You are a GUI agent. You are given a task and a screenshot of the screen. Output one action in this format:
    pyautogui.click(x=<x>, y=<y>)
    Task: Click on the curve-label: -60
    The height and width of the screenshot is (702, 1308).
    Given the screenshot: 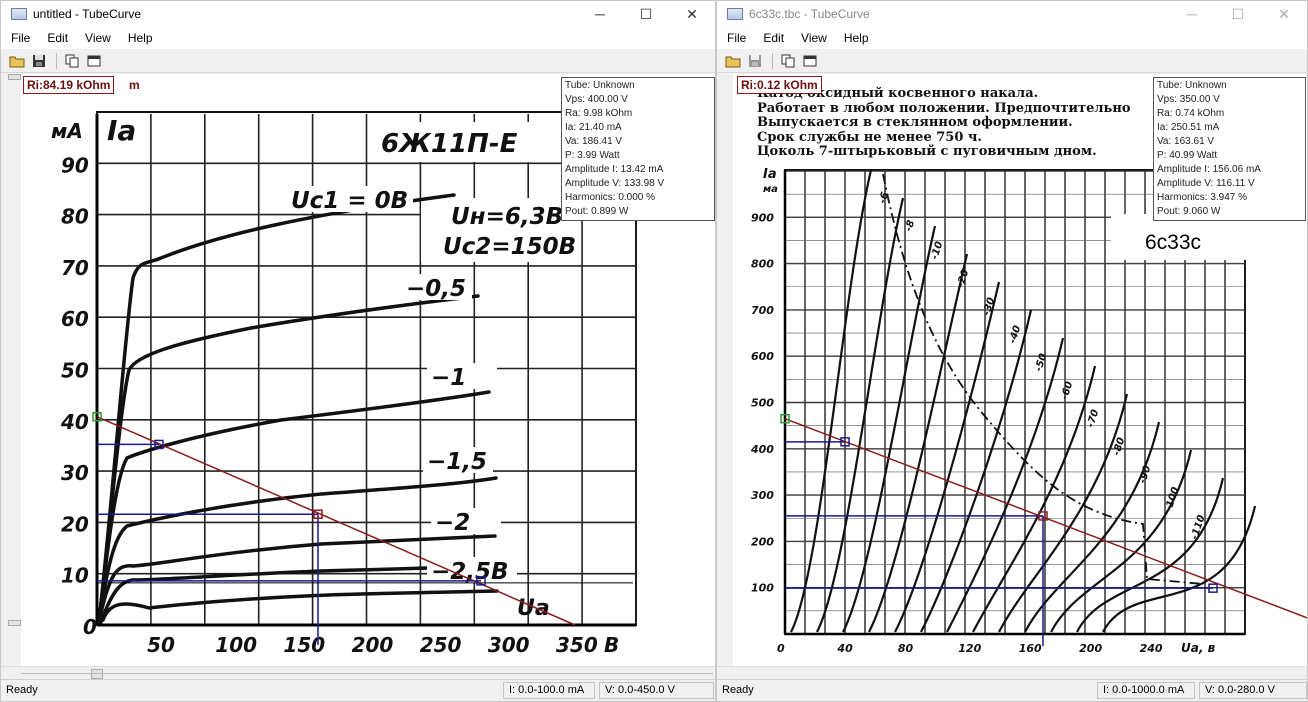 What is the action you would take?
    pyautogui.click(x=1067, y=390)
    